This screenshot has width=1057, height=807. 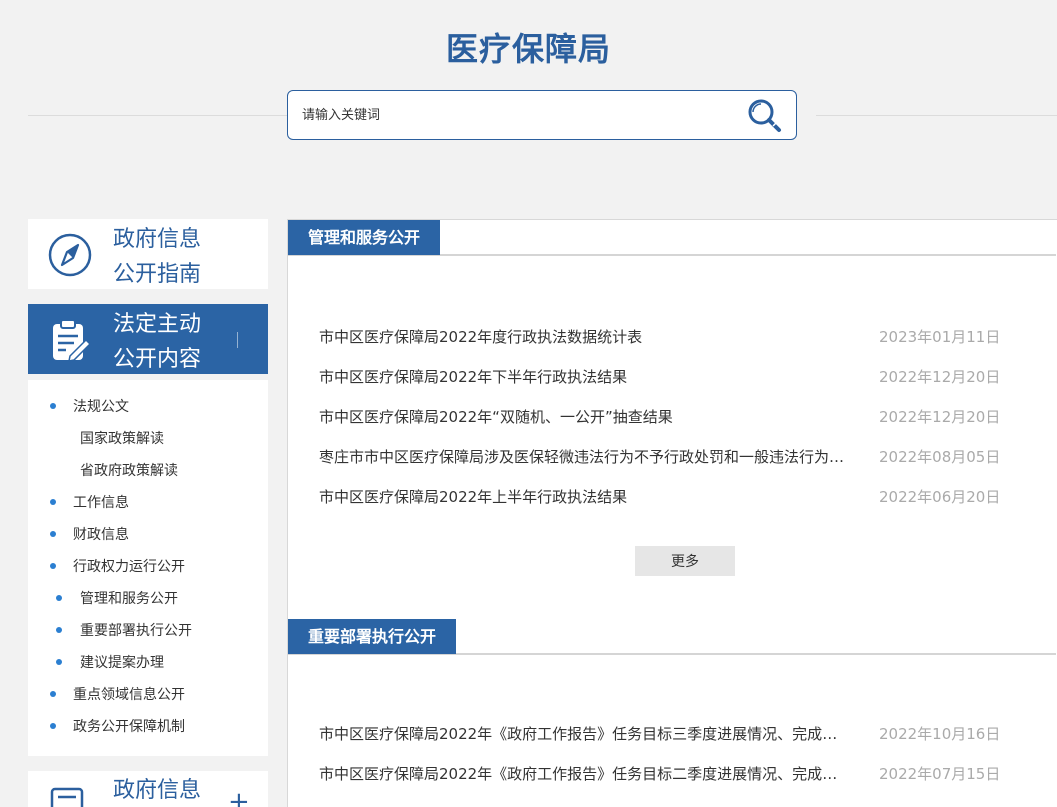 What do you see at coordinates (129, 567) in the screenshot?
I see `menu-item-label: 行政权力运行公开` at bounding box center [129, 567].